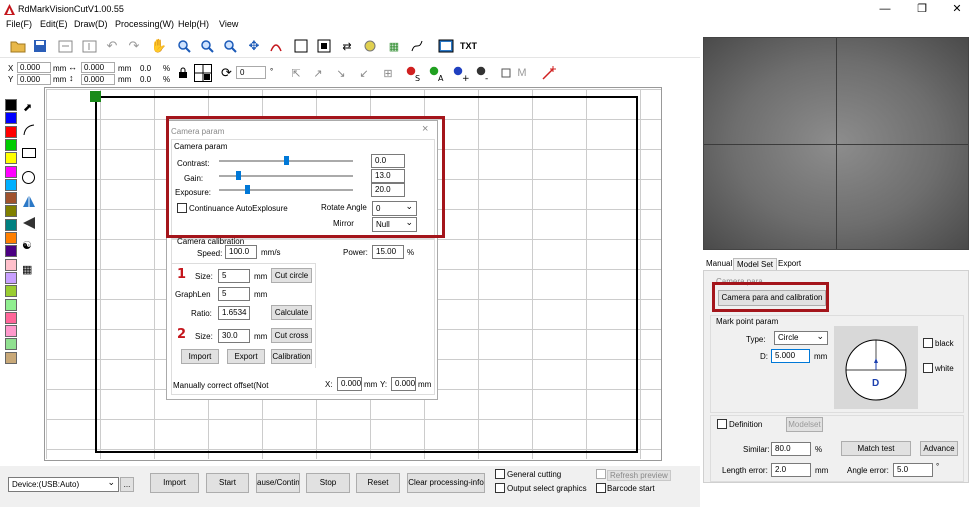 This screenshot has width=975, height=507. I want to click on x-position-field: 0.000, so click(34, 67).